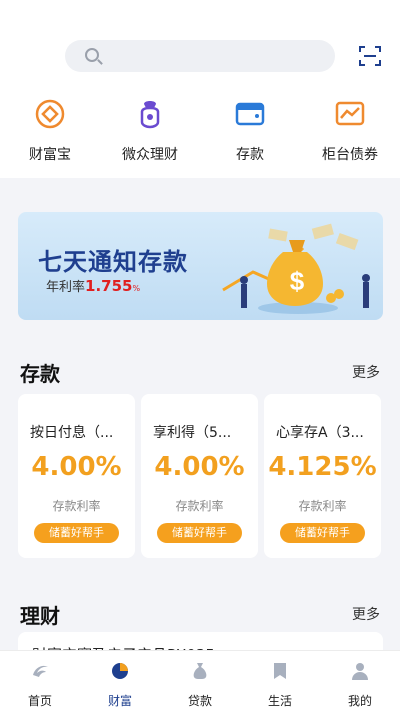 This screenshot has width=400, height=711. What do you see at coordinates (280, 671) in the screenshot?
I see `bookmark-icon` at bounding box center [280, 671].